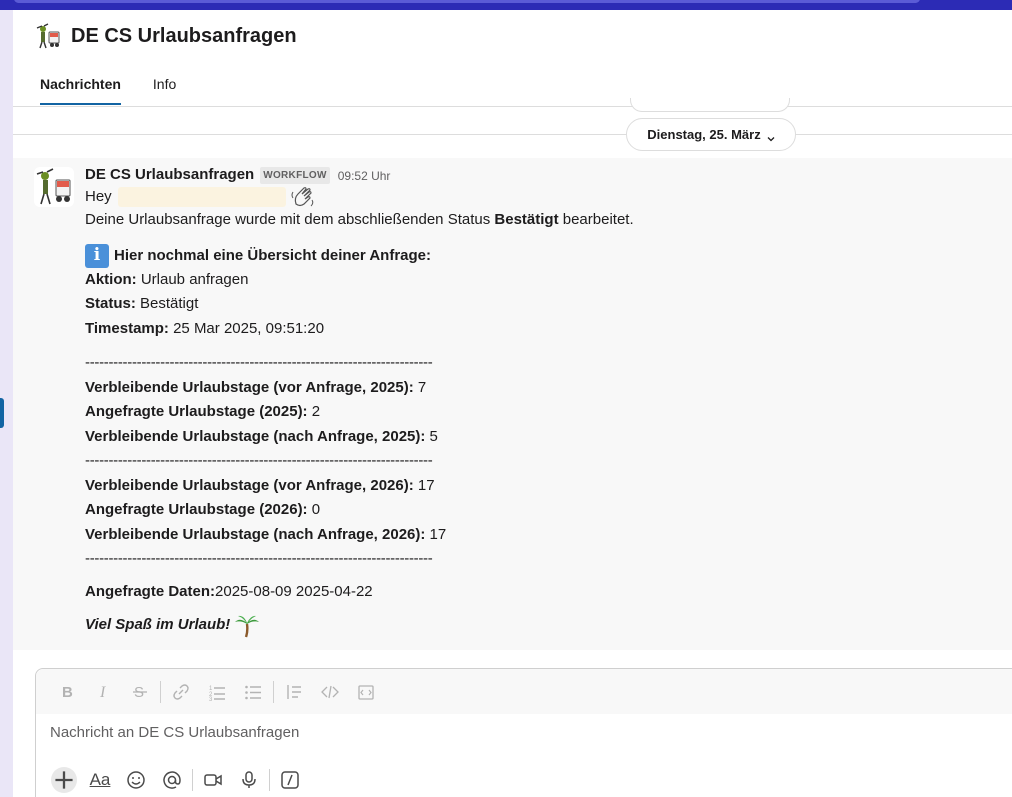 This screenshot has height=797, width=1012. Describe the element at coordinates (253, 692) in the screenshot. I see `bulleted-list-icon` at that location.